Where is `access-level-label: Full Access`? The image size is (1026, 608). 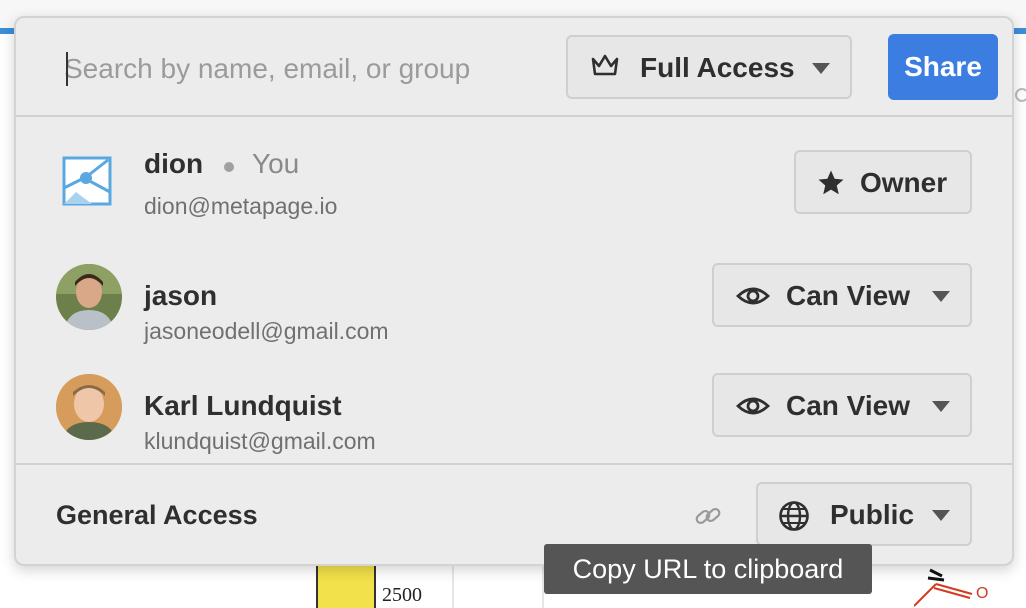 access-level-label: Full Access is located at coordinates (717, 67).